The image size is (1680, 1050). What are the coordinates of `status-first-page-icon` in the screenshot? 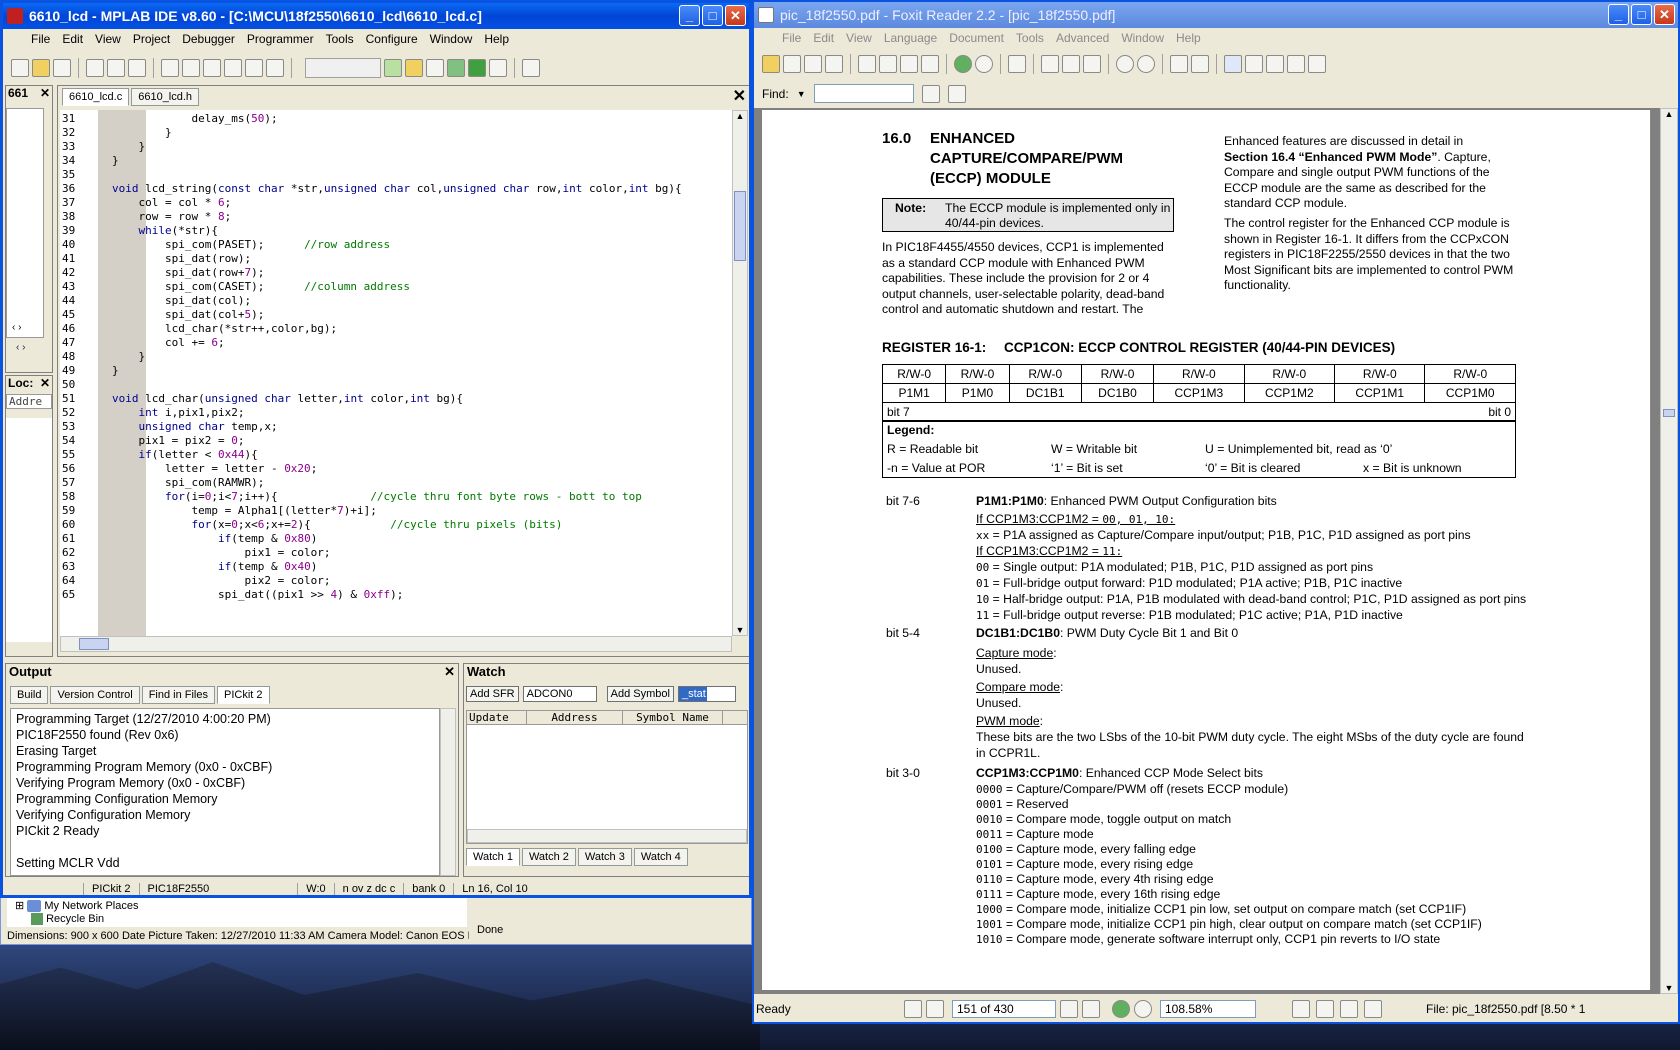 It's located at (913, 1009).